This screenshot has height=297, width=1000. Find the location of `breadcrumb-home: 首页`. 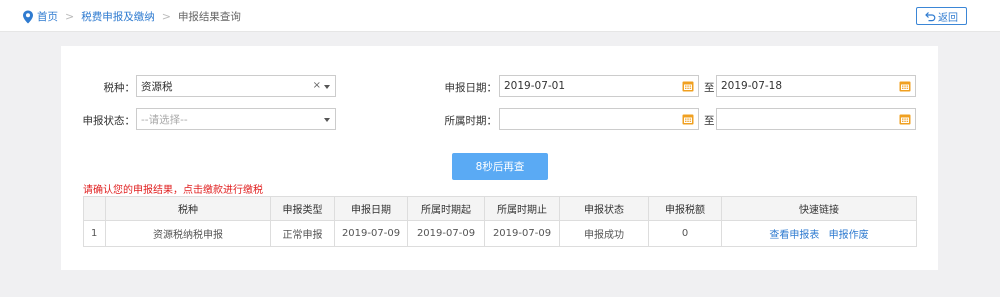

breadcrumb-home: 首页 is located at coordinates (47, 16).